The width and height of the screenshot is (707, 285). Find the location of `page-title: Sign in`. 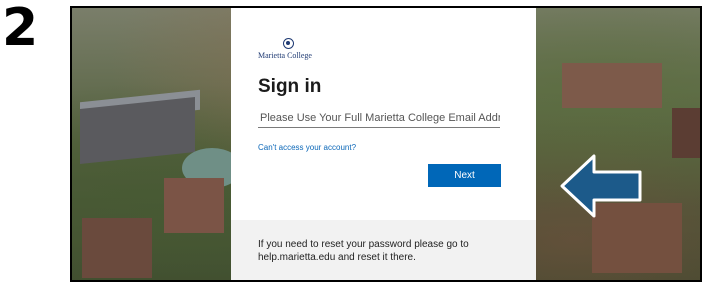

page-title: Sign in is located at coordinates (290, 86).